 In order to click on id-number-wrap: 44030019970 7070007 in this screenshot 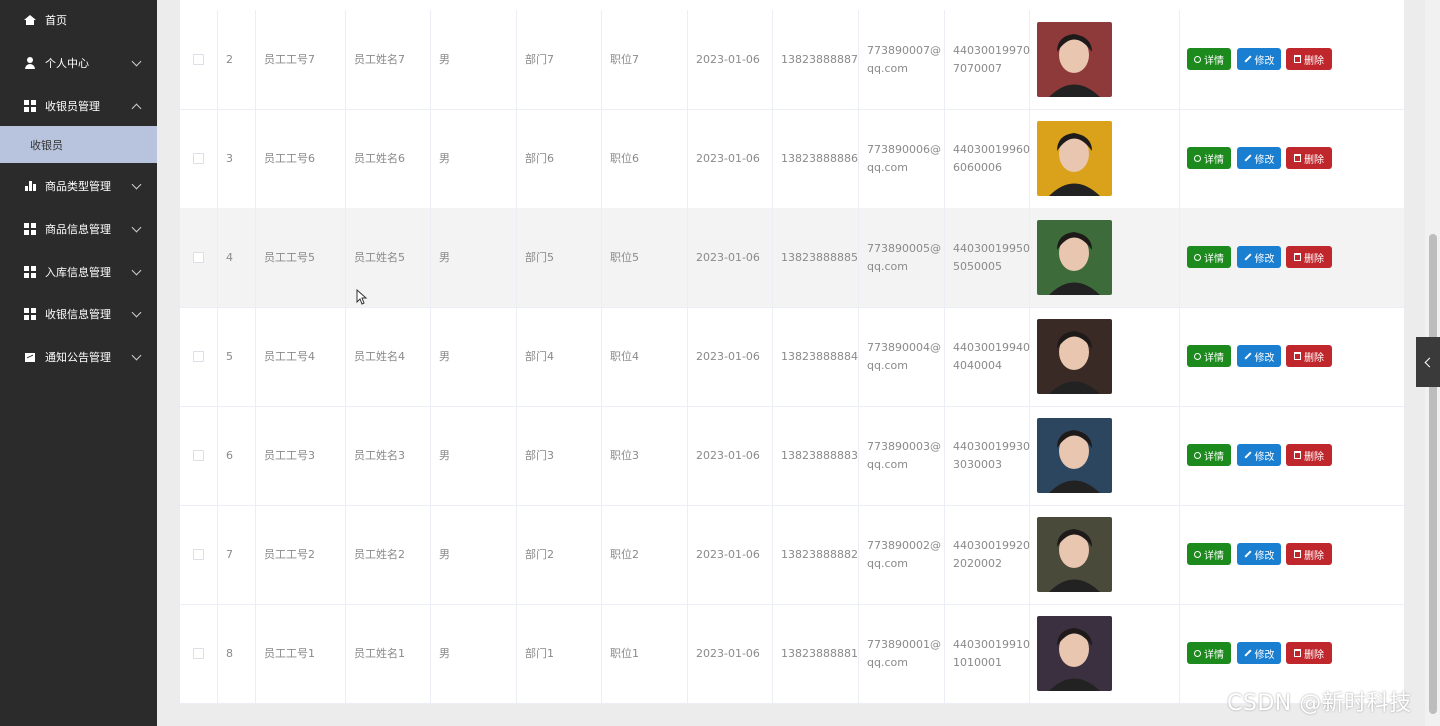, I will do `click(991, 60)`.